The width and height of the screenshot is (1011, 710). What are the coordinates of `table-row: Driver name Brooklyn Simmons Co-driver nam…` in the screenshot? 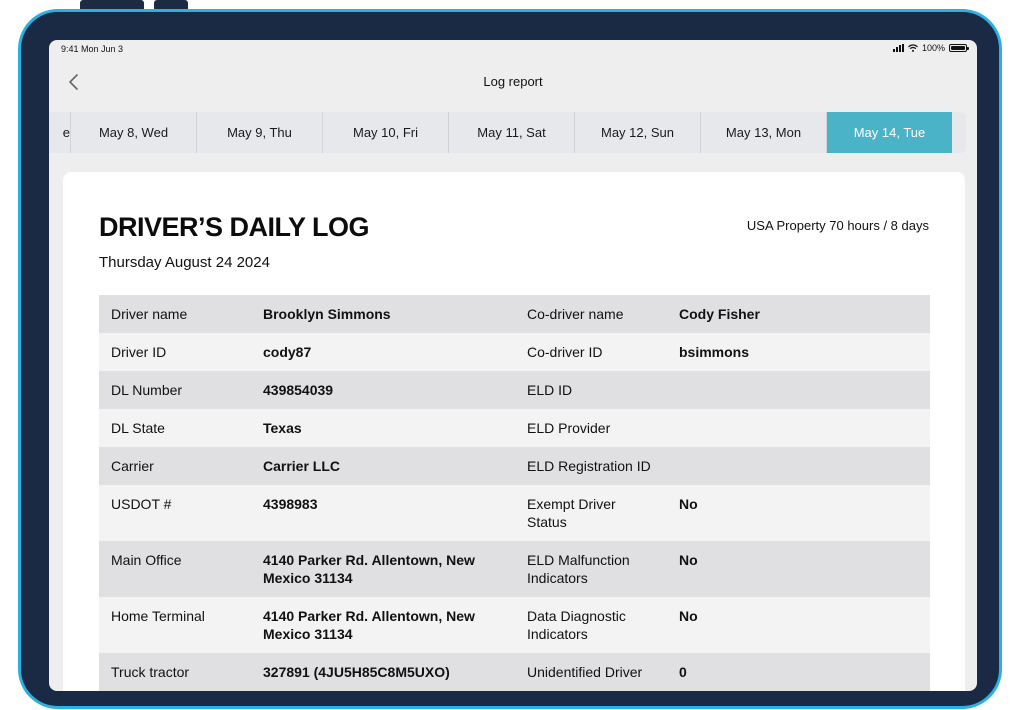 It's located at (514, 314).